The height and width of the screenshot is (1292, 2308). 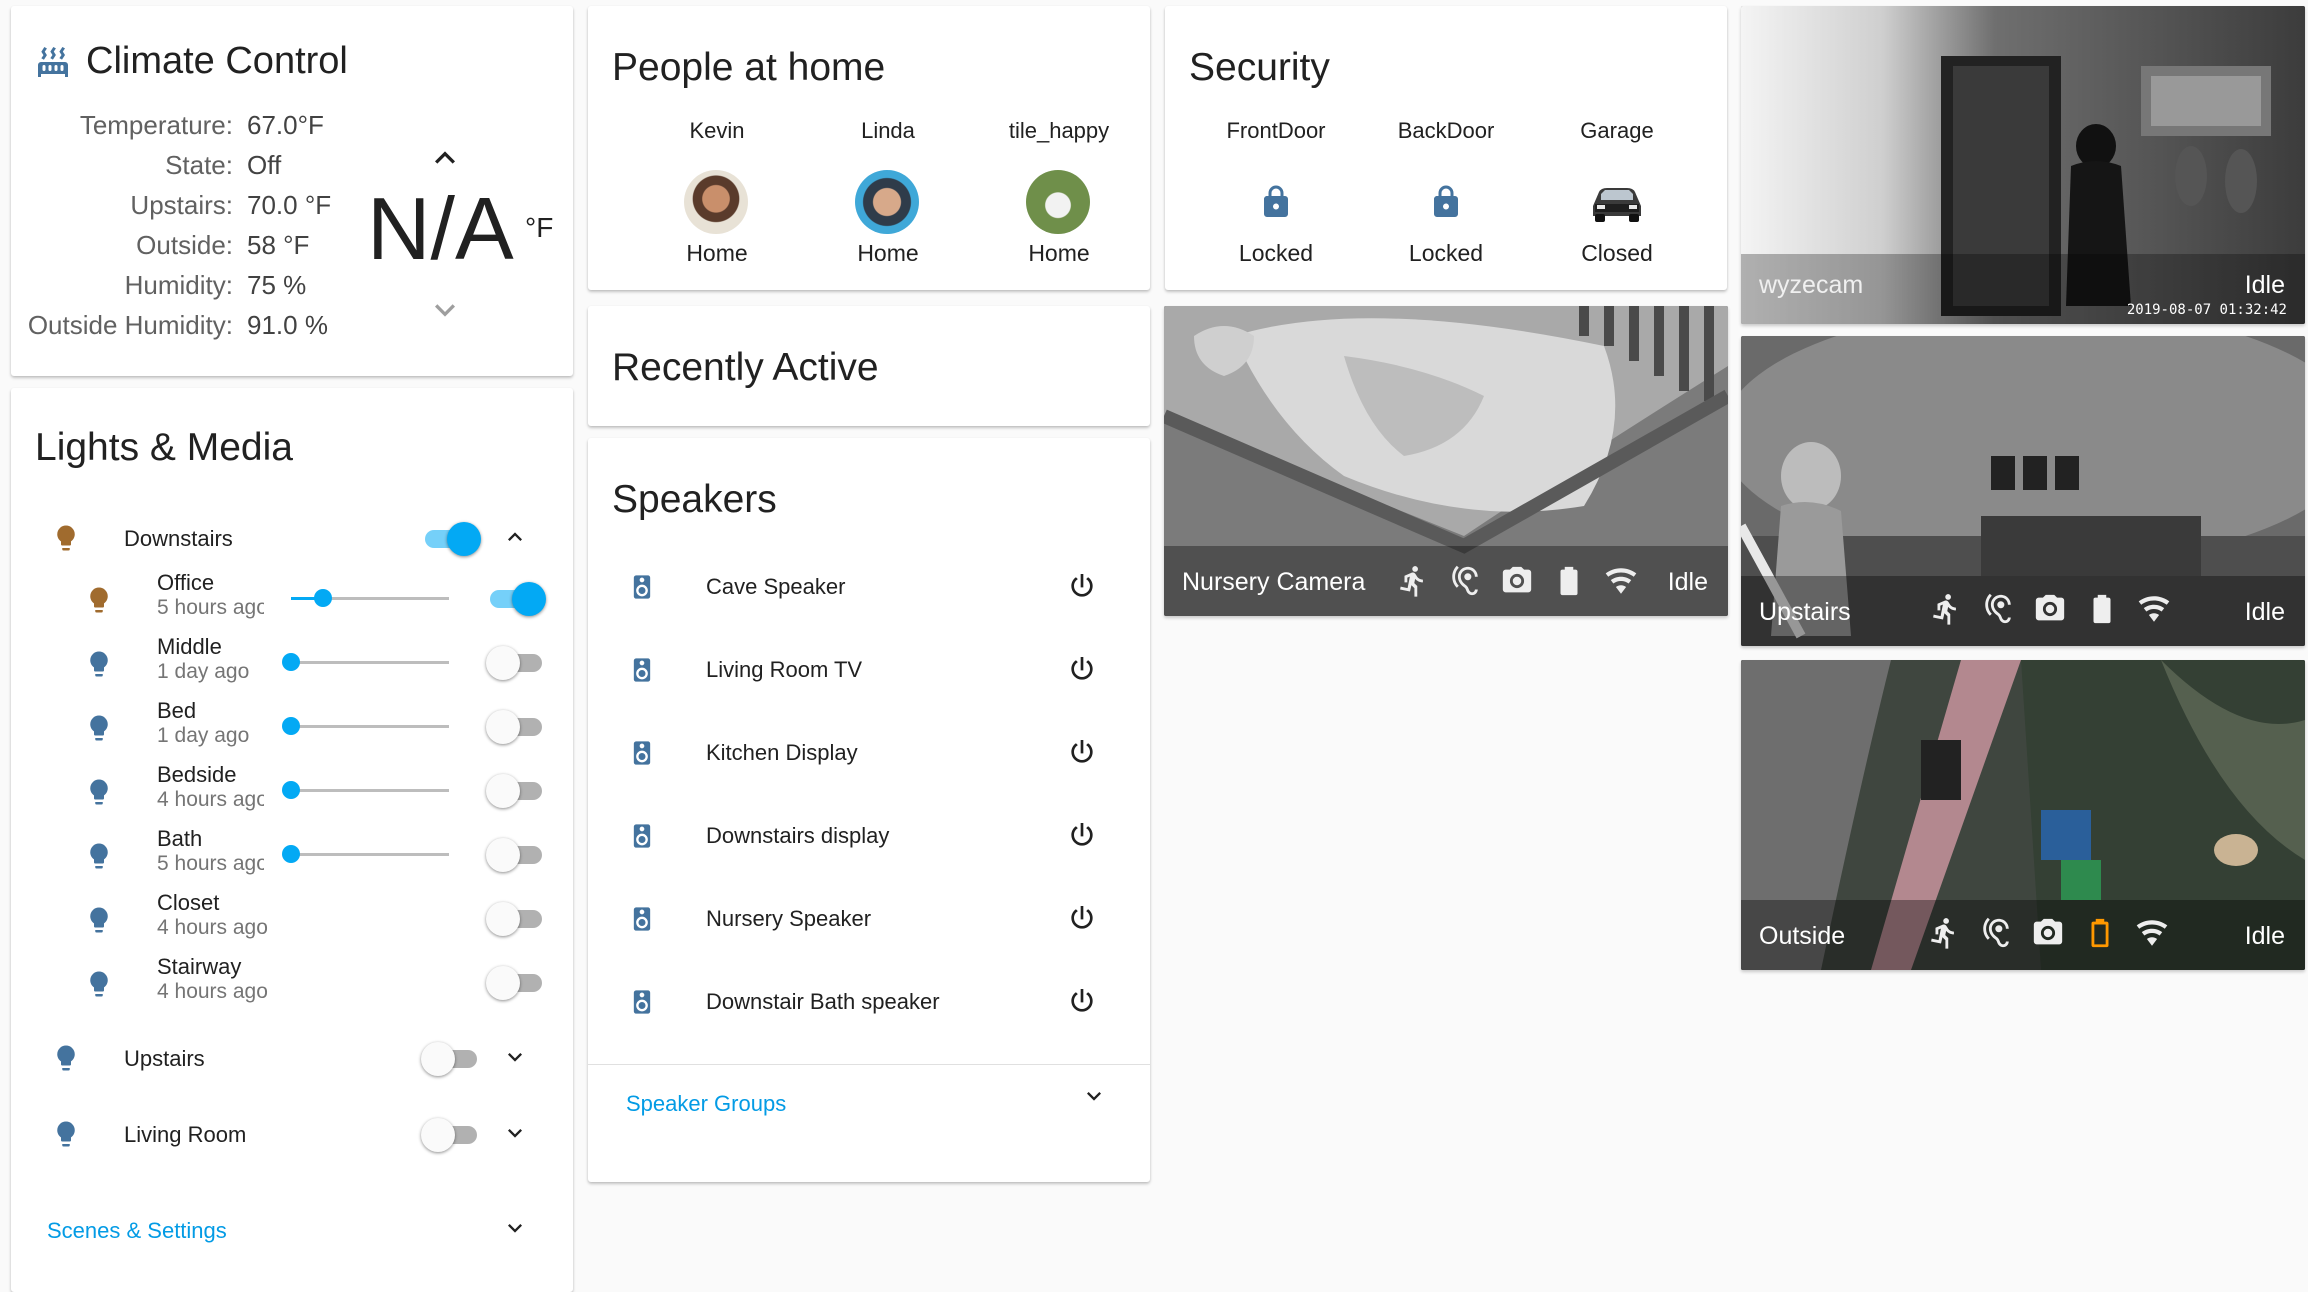 I want to click on group-toggle-downstairs, so click(x=451, y=538).